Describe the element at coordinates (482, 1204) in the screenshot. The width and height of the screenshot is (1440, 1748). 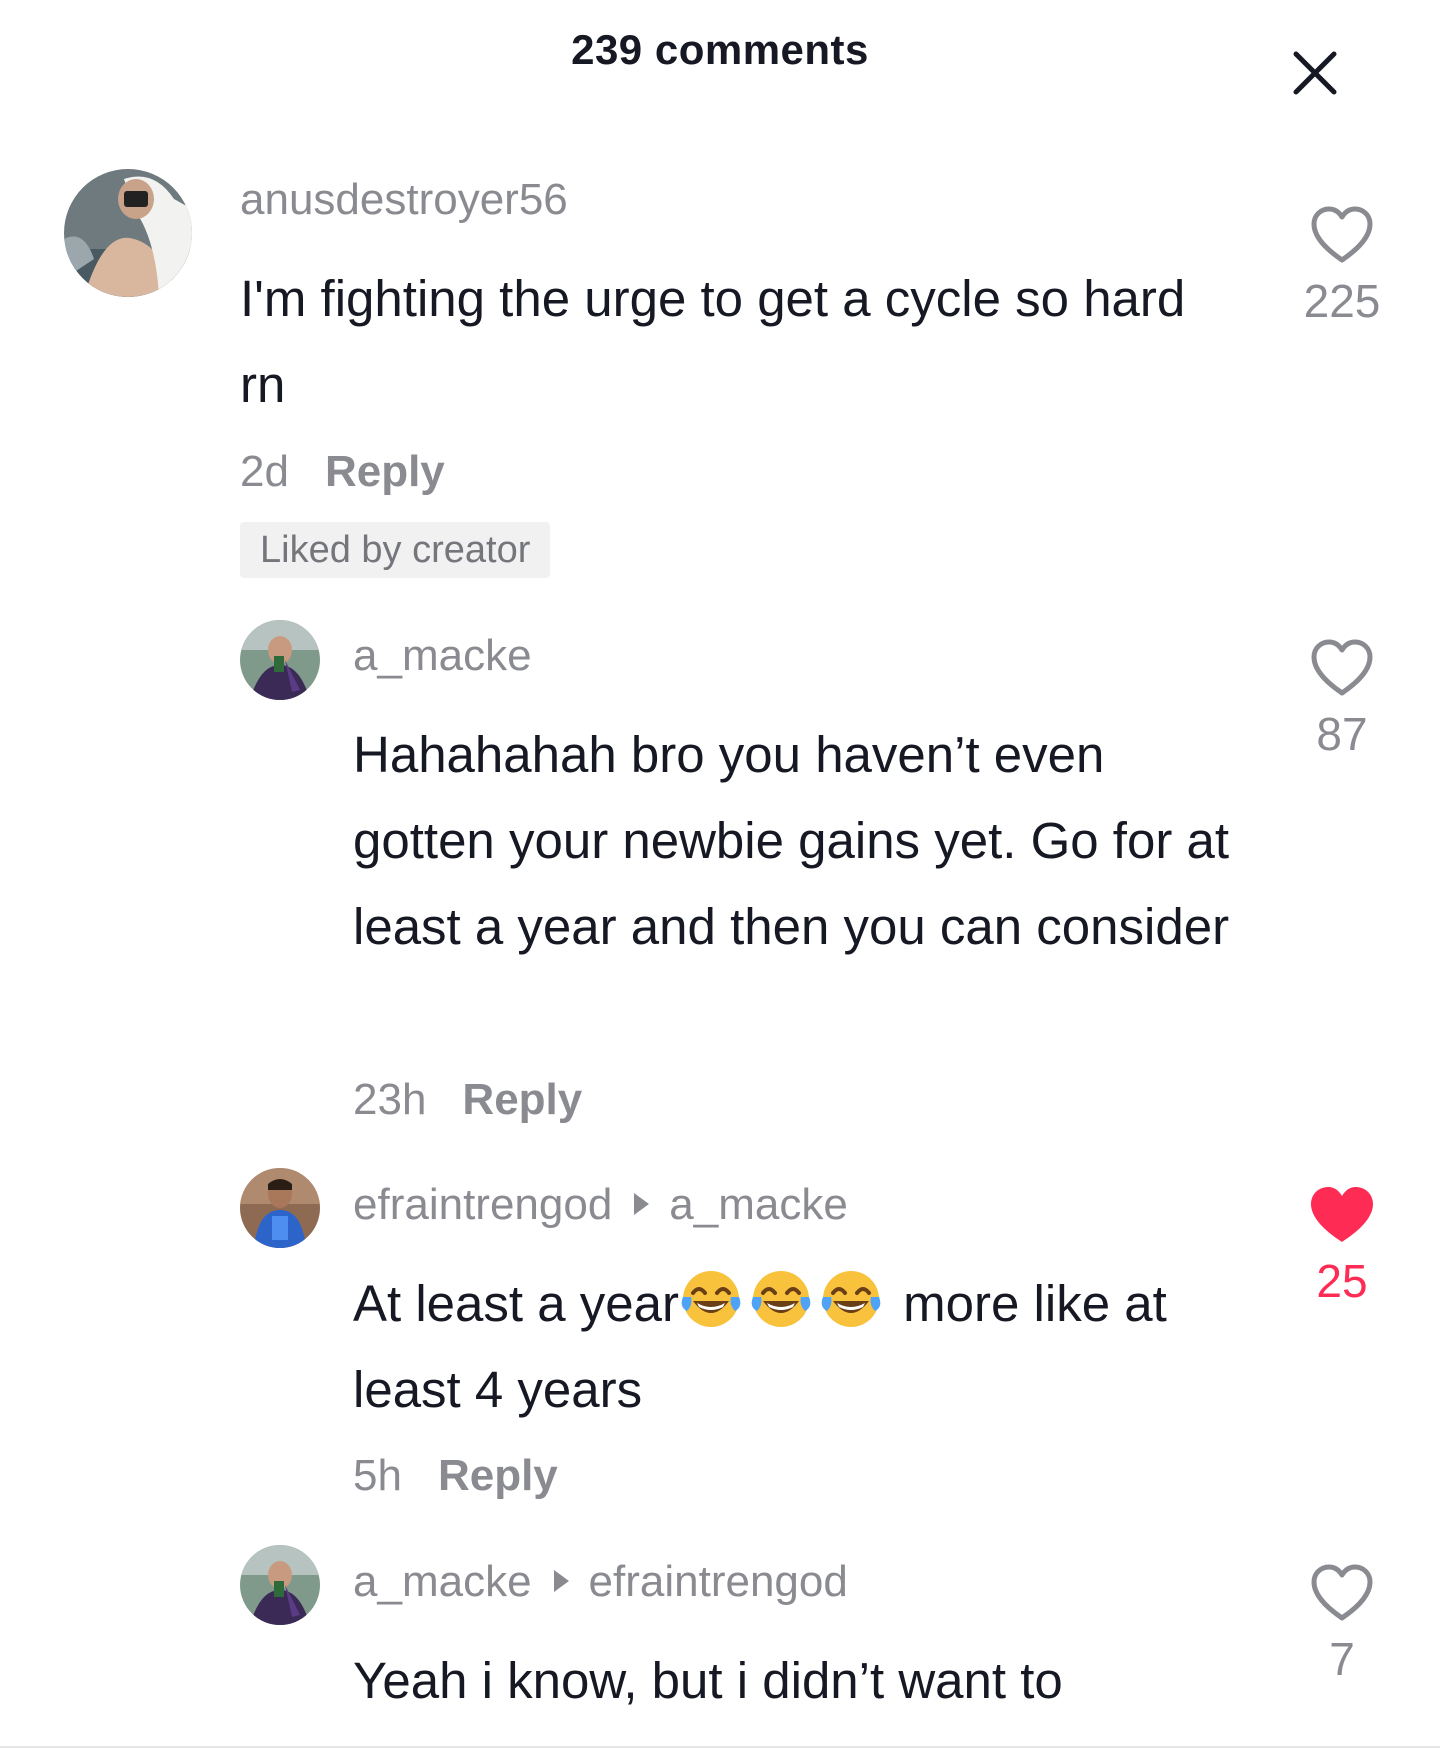
I see `comment-author: efraintrengod` at that location.